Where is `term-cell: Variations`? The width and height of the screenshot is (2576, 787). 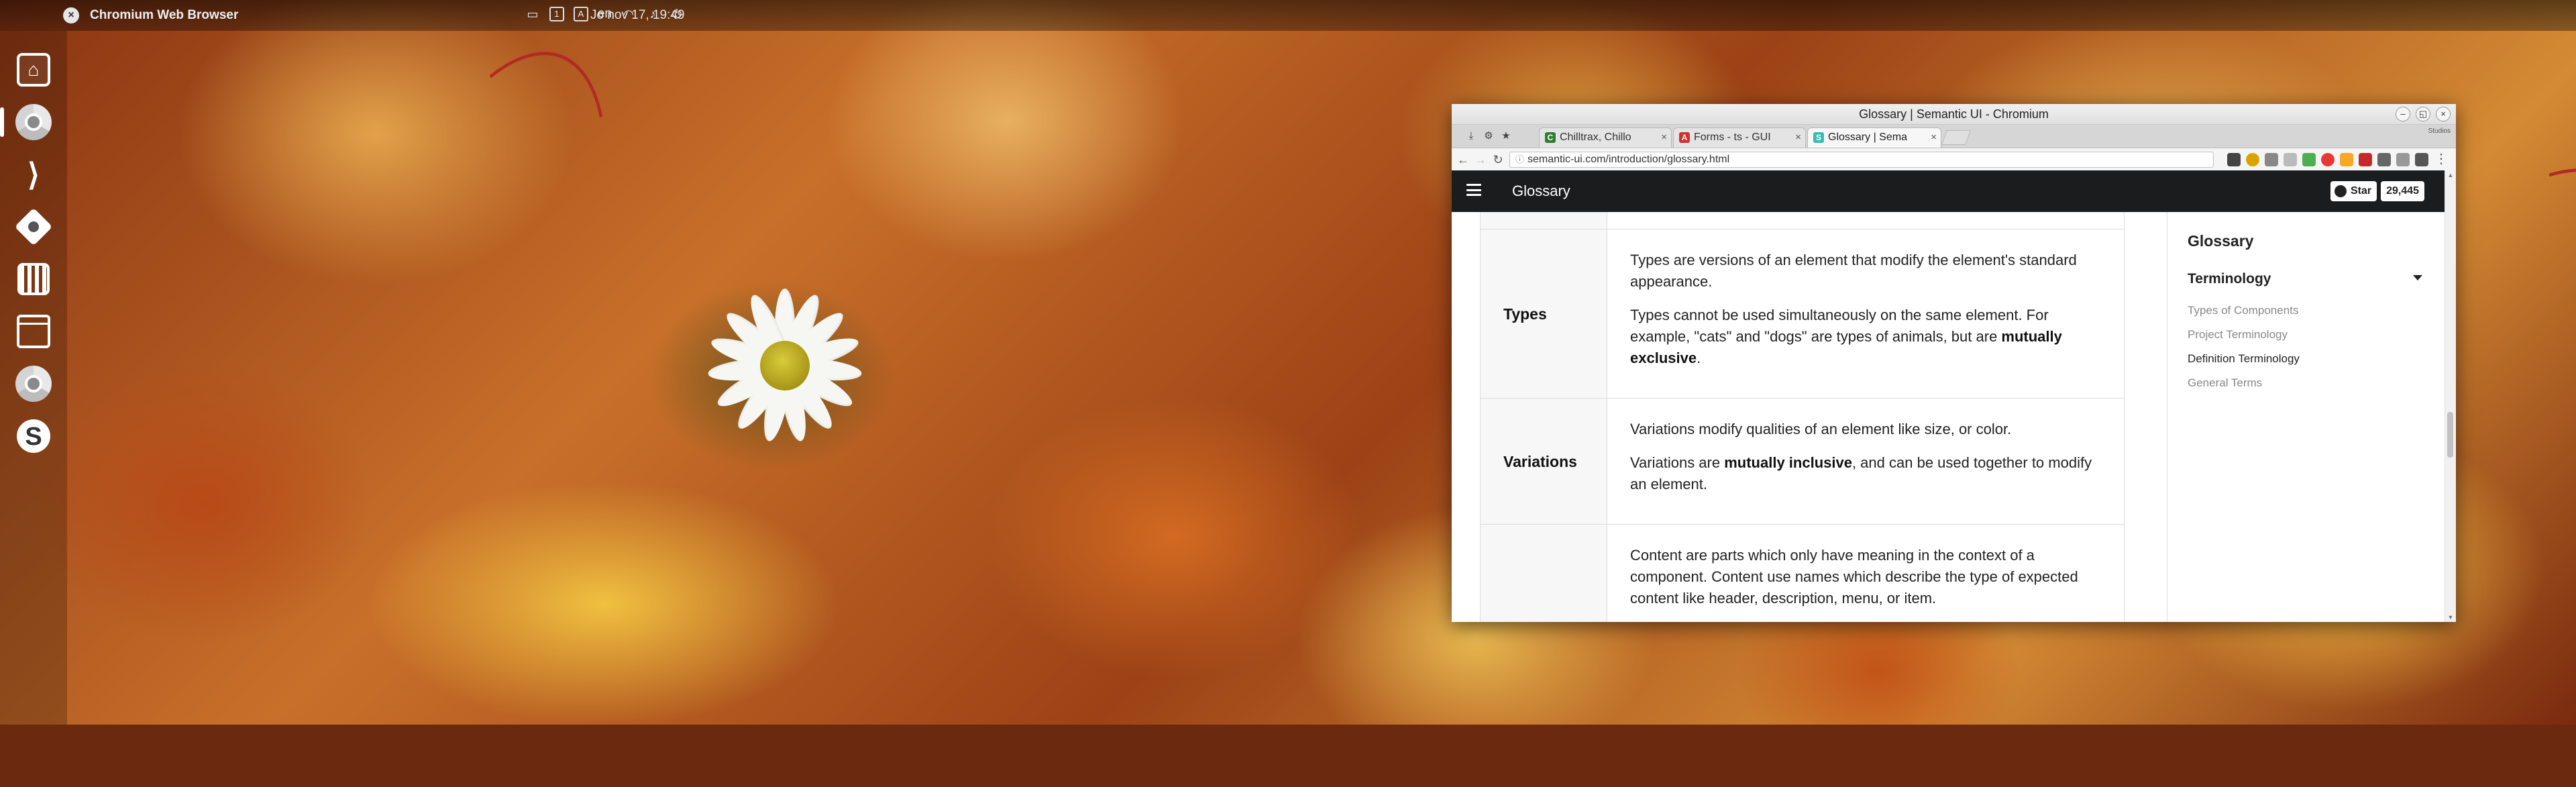 term-cell: Variations is located at coordinates (1543, 462).